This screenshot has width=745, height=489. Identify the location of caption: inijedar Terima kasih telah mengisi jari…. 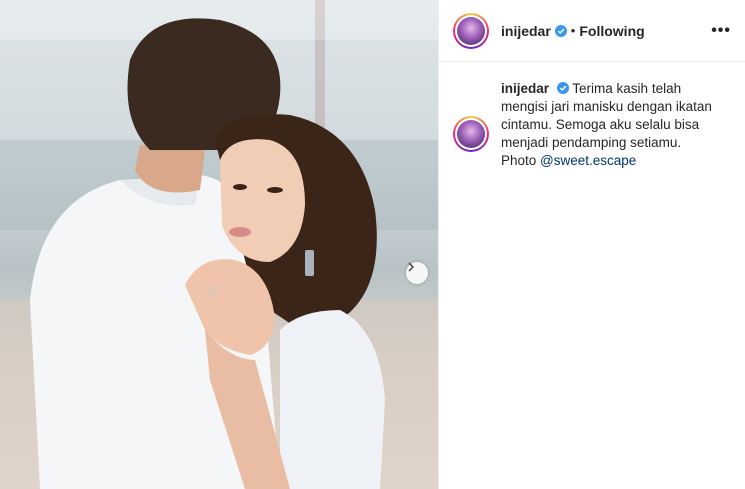
(592, 125).